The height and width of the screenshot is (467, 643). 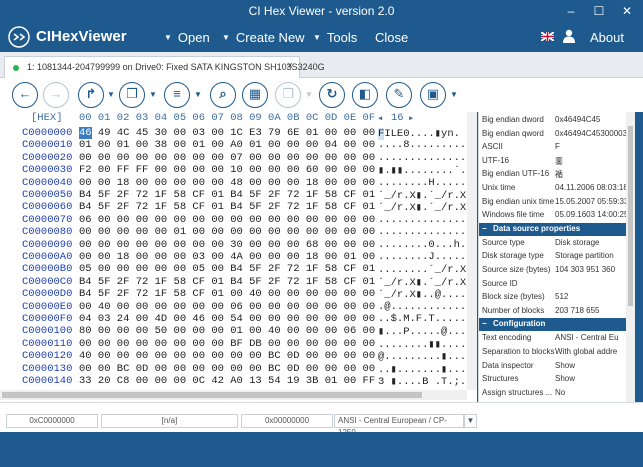 What do you see at coordinates (433, 95) in the screenshot?
I see `save-button: ▣` at bounding box center [433, 95].